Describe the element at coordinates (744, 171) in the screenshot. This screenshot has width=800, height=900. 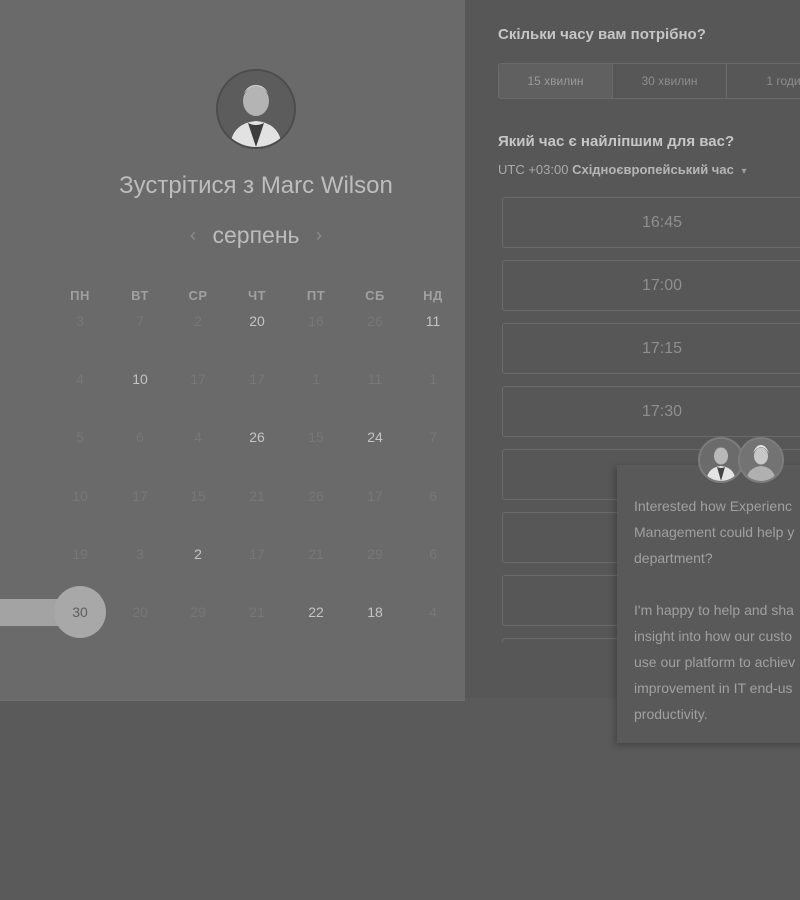
I see `caret-down-icon: ▾` at that location.